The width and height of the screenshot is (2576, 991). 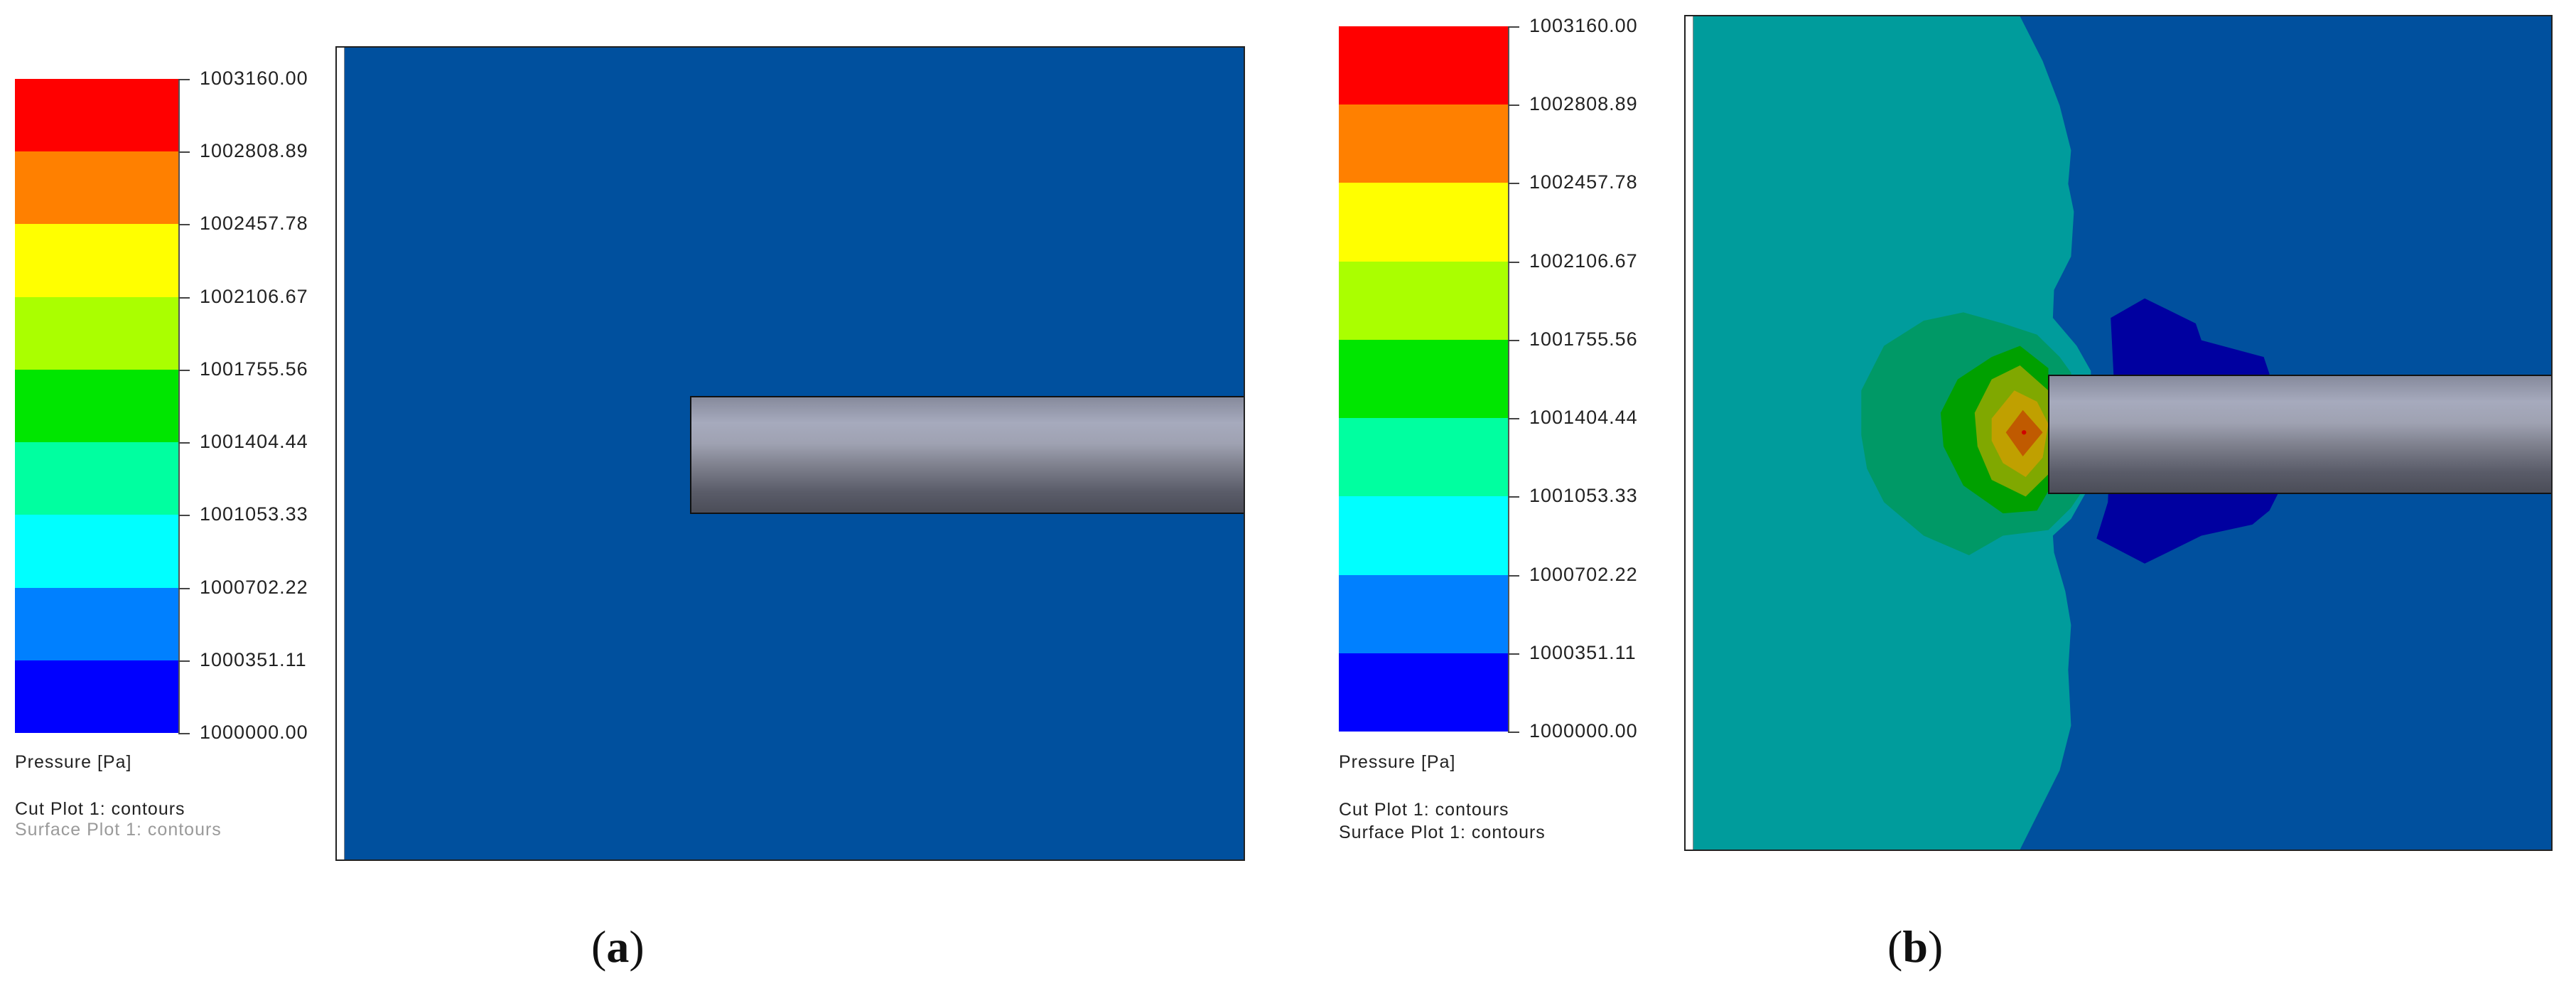 I want to click on caption-letter: a, so click(x=618, y=946).